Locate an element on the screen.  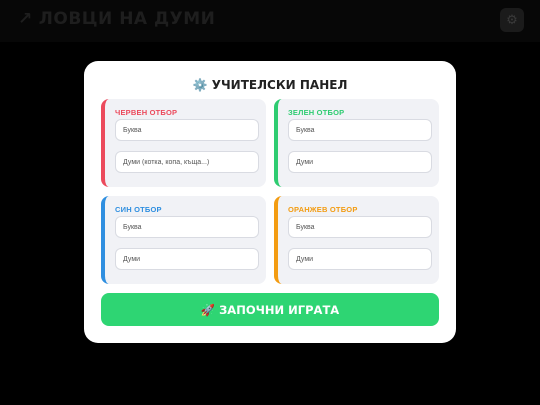
logo-icon: ↗ is located at coordinates (25, 19).